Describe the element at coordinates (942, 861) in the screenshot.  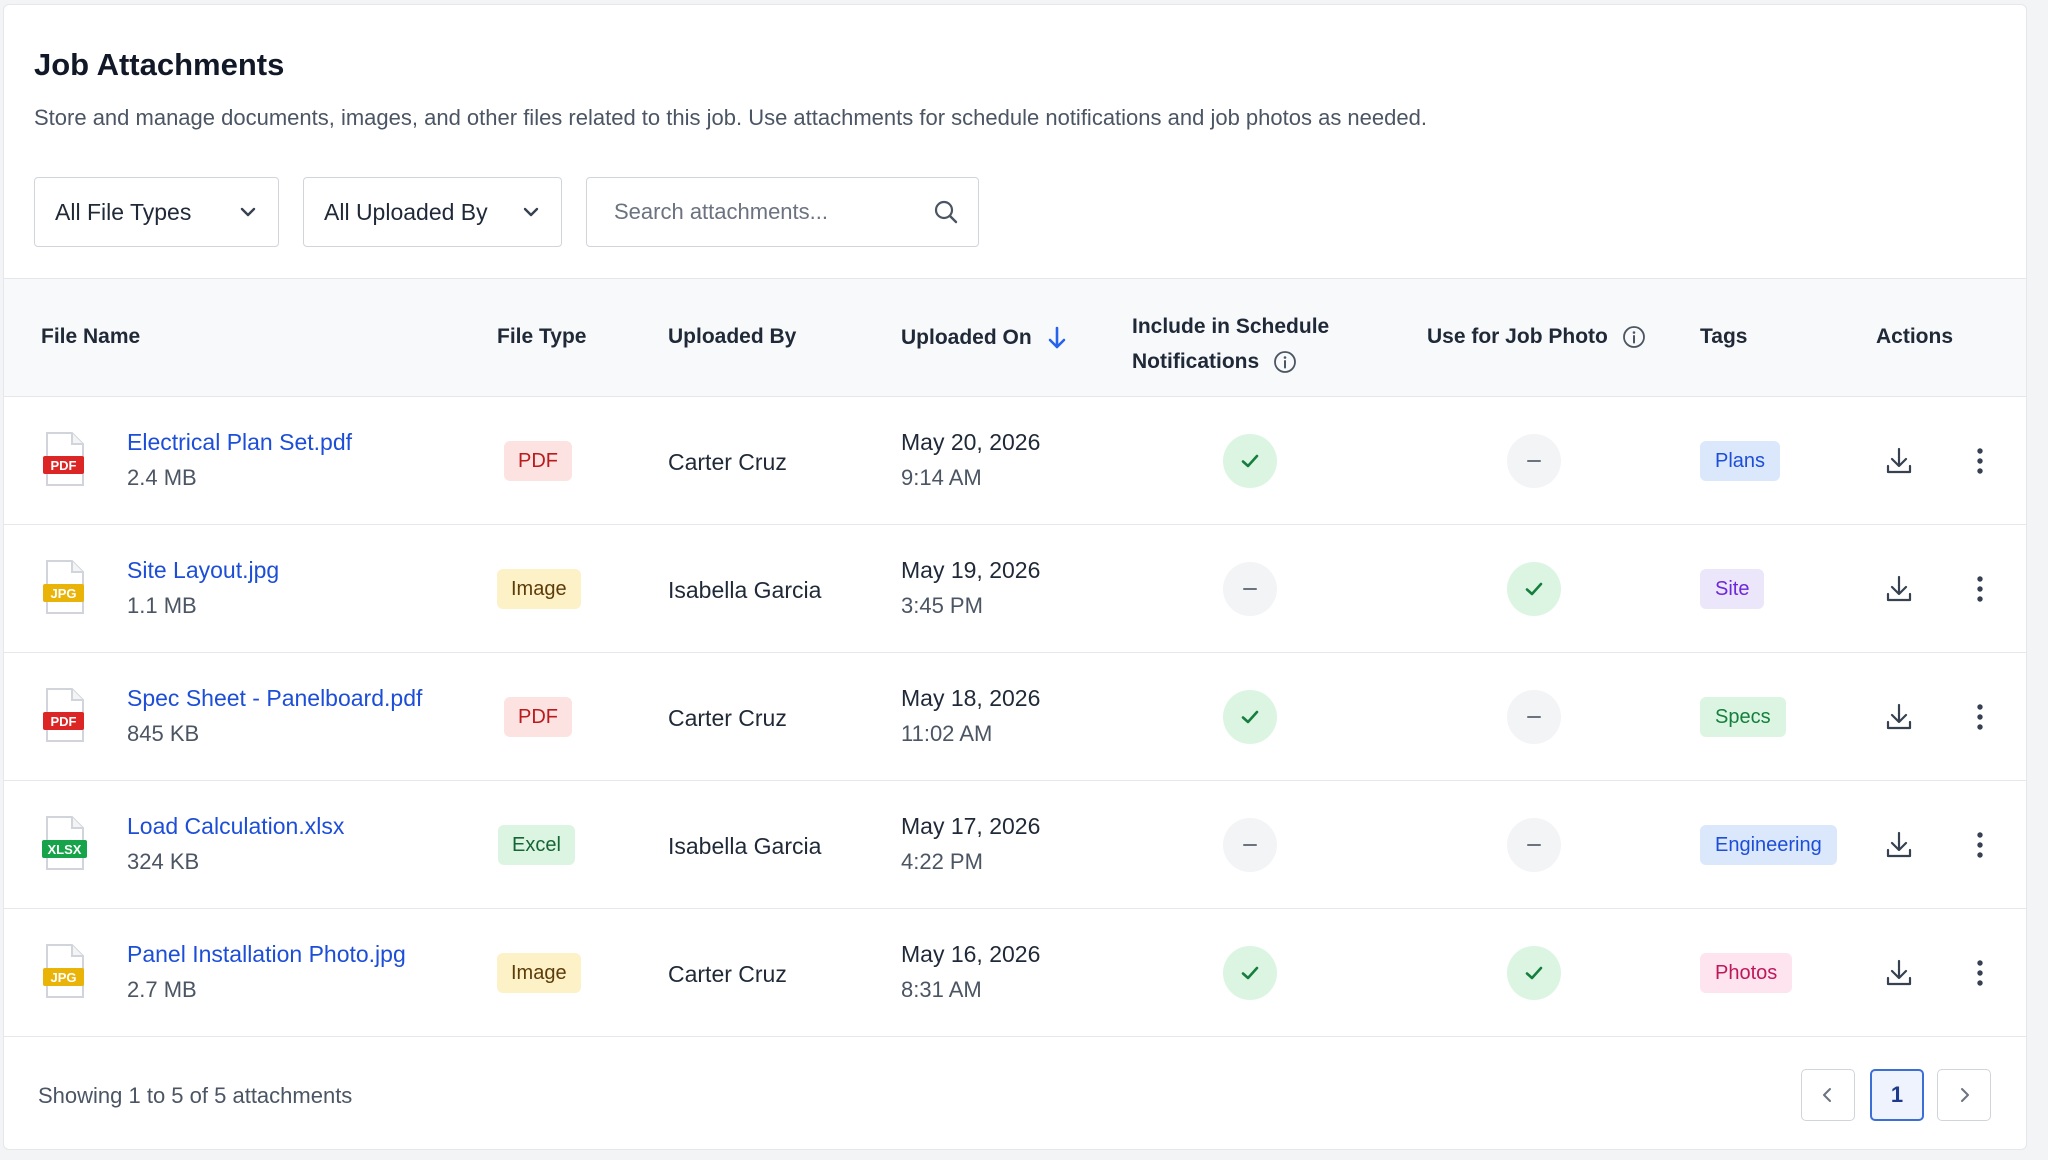
I see `uploaded-time: 4:22 PM` at that location.